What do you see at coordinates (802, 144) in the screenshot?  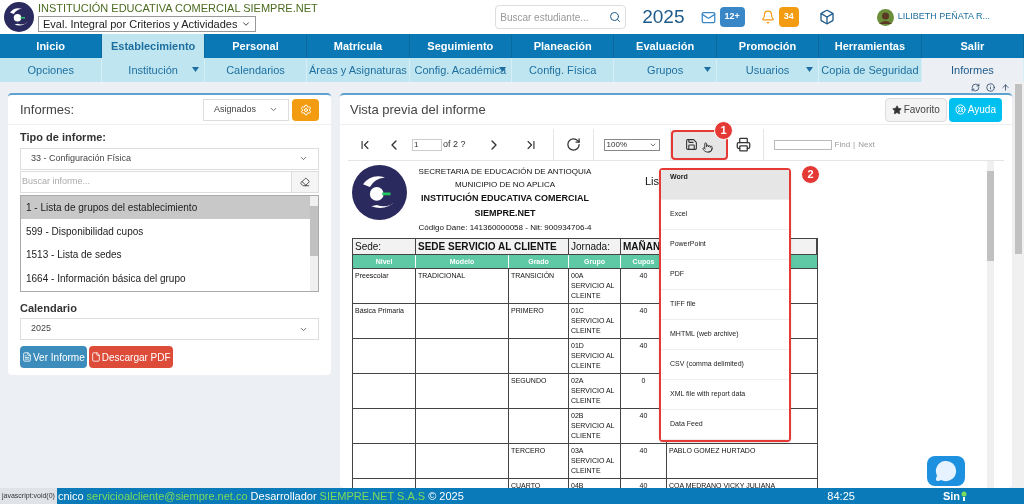 I see `find-field` at bounding box center [802, 144].